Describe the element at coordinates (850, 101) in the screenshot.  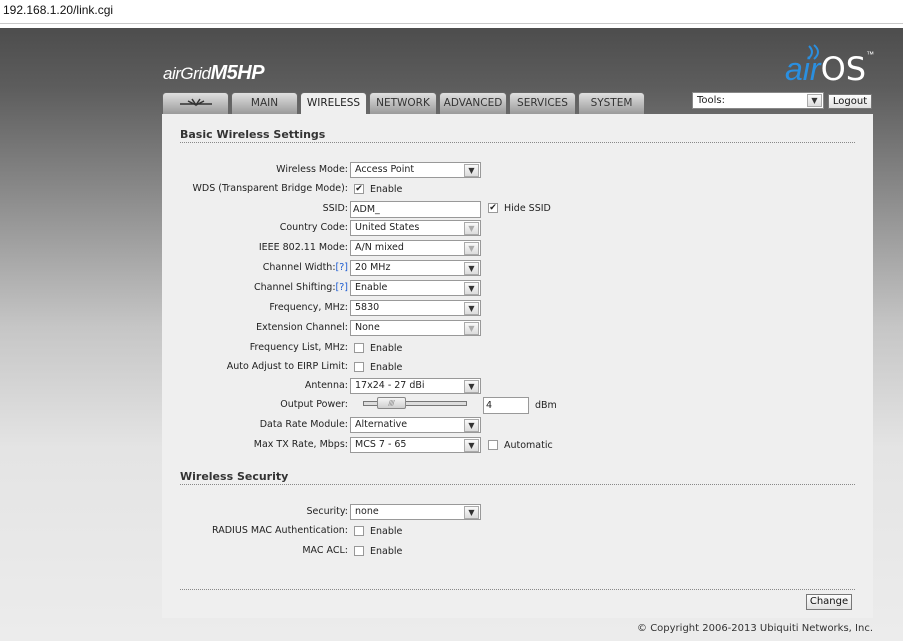
I see `logout-button: Logout` at that location.